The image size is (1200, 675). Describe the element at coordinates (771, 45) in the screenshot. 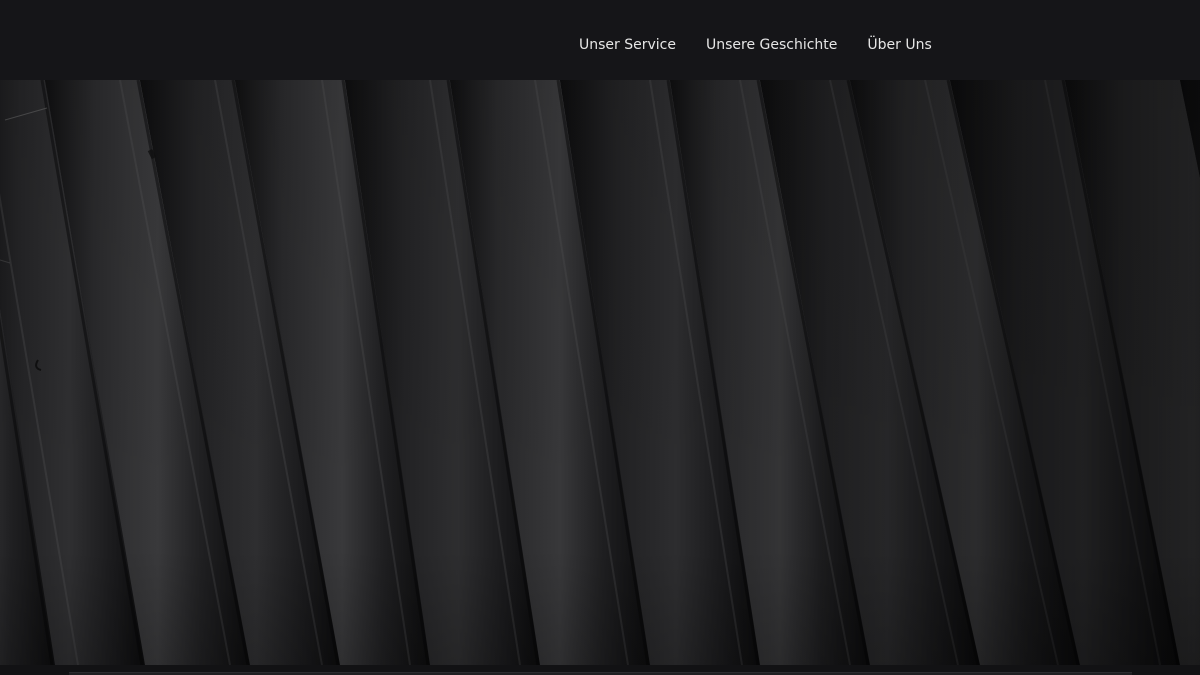

I see `nav-link-unsere-geschichte: Unsere Geschichte` at that location.